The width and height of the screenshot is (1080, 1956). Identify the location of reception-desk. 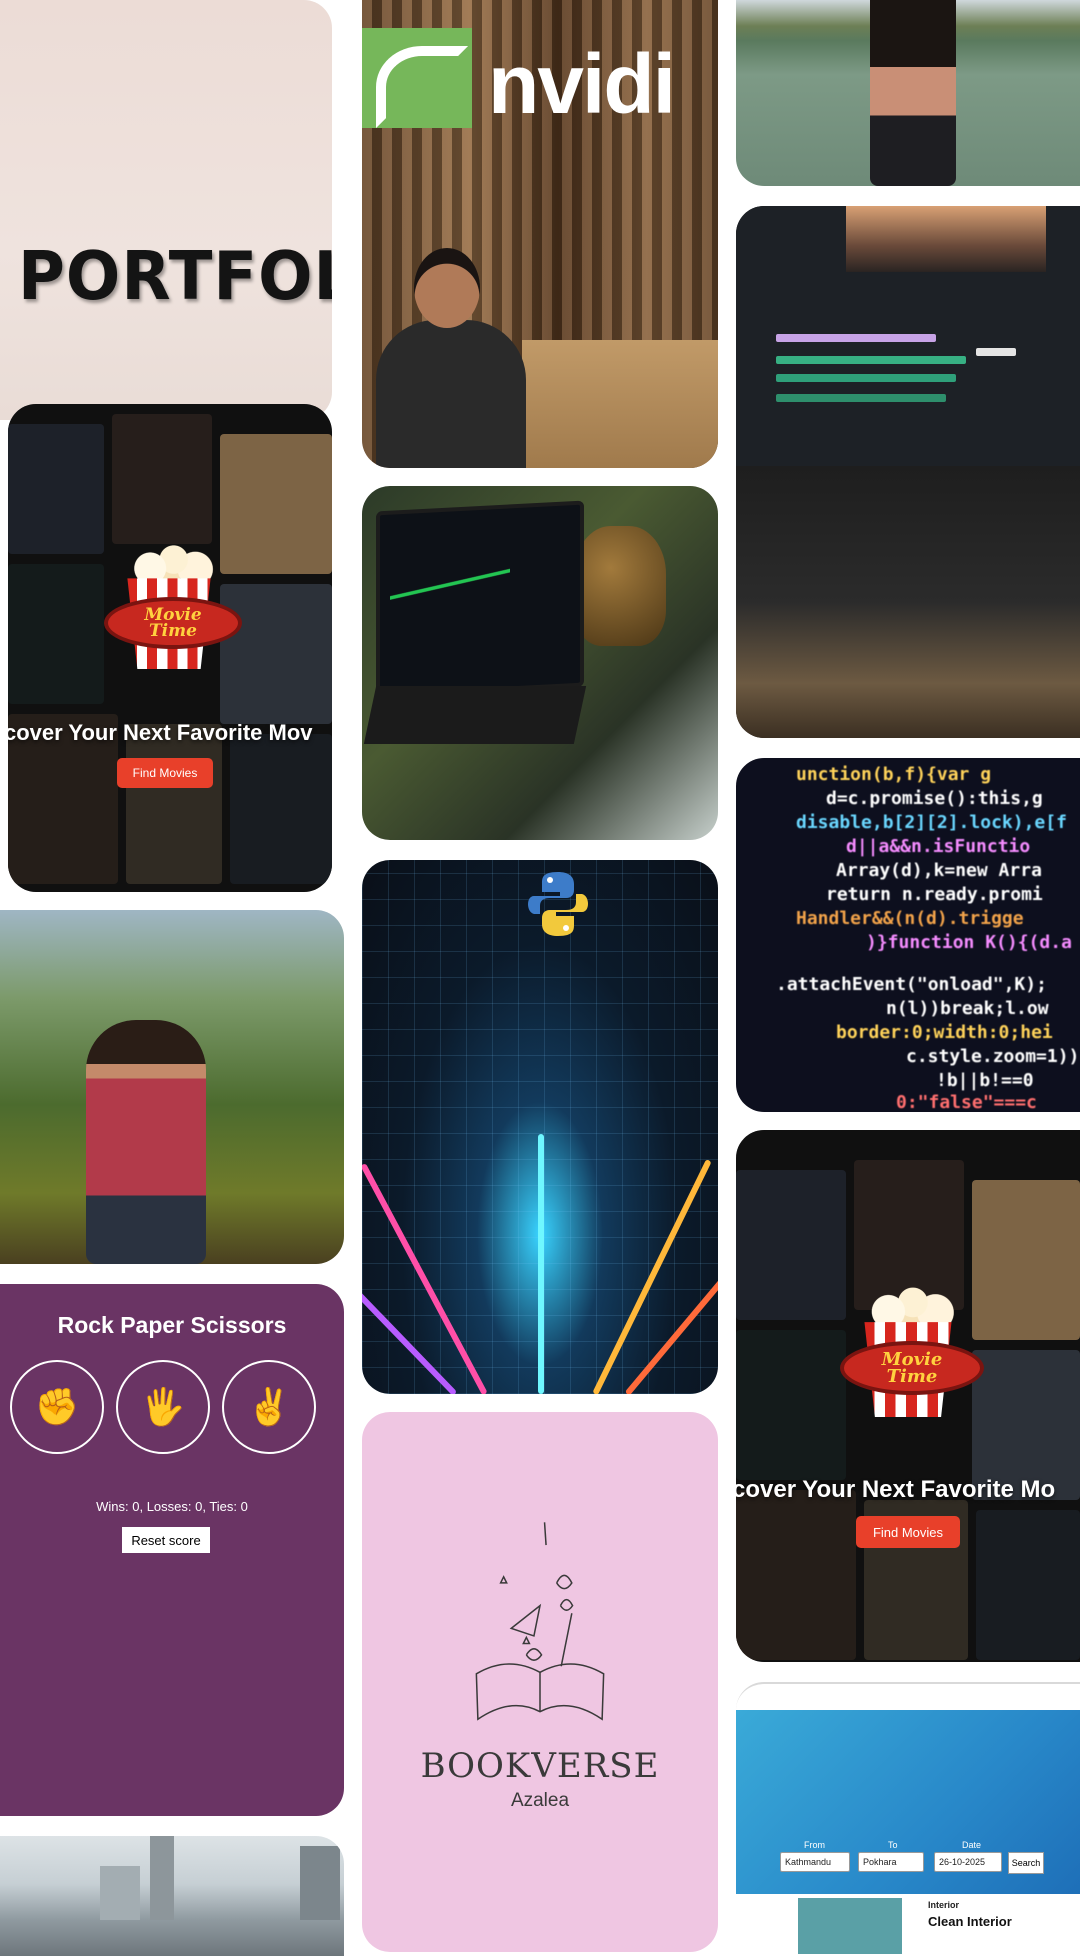
(620, 404).